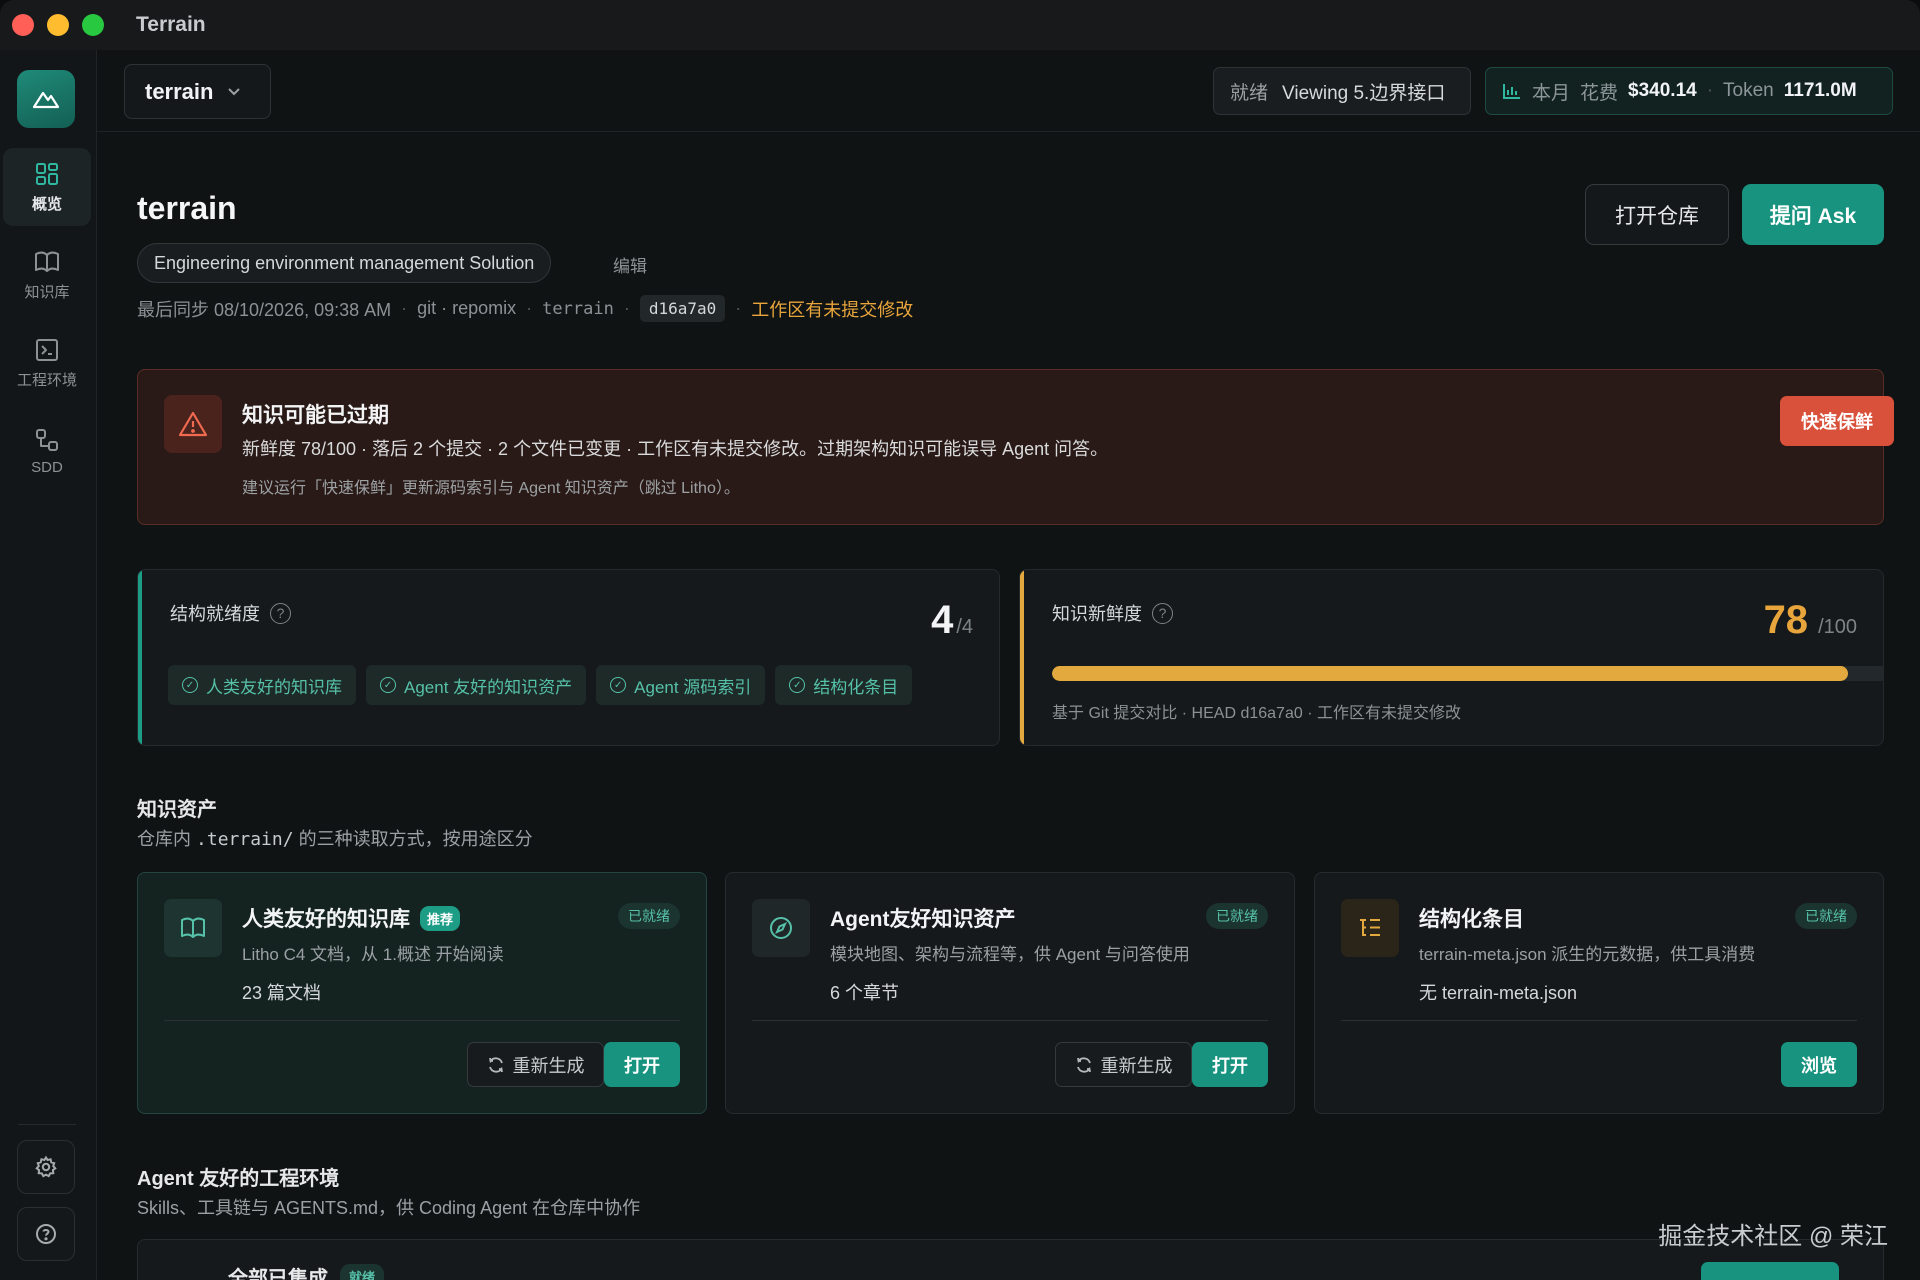 The image size is (1920, 1280). What do you see at coordinates (47, 187) in the screenshot?
I see `sidebar-item-overview: 概览` at bounding box center [47, 187].